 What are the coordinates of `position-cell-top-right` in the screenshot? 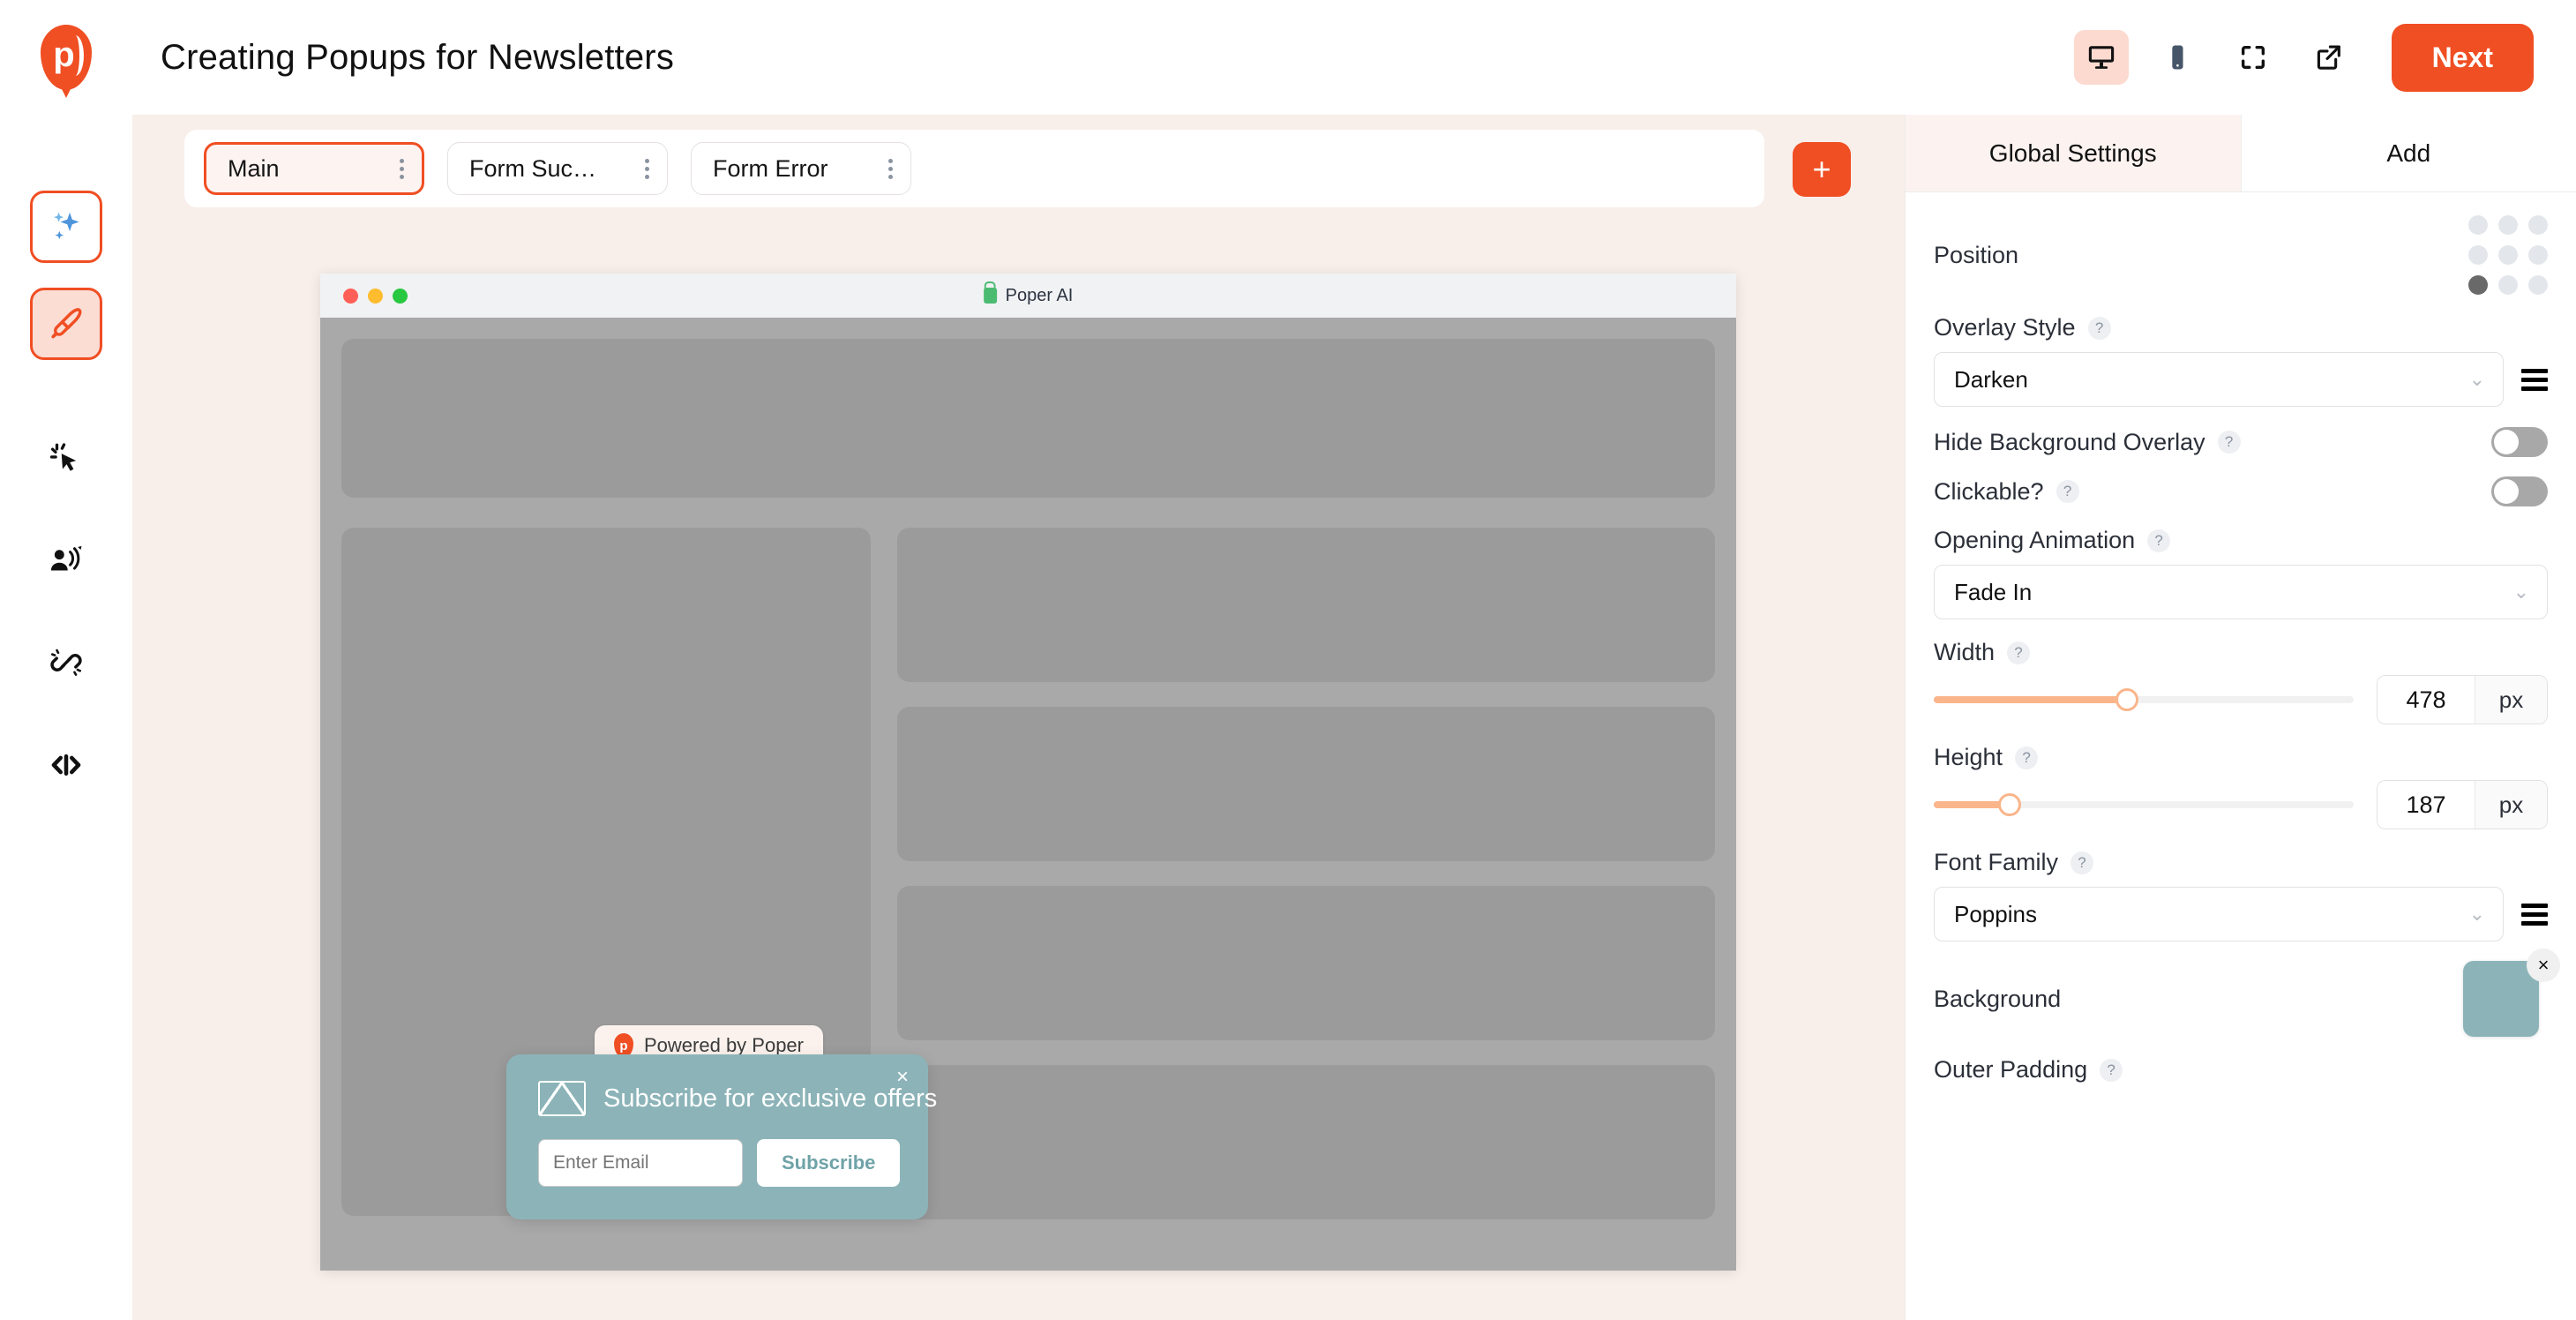 It's located at (2538, 225).